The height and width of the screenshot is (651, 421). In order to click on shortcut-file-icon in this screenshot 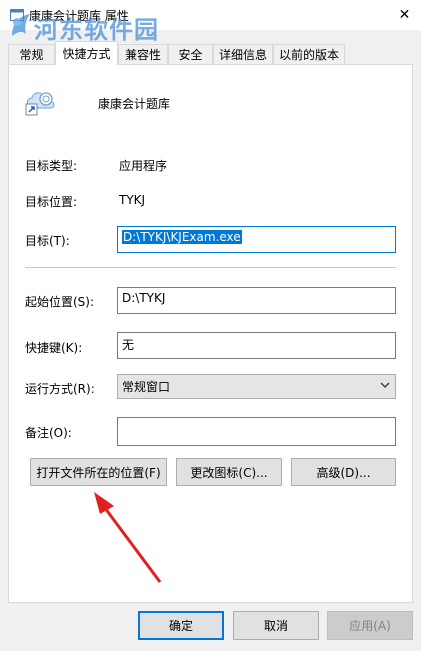, I will do `click(17, 15)`.